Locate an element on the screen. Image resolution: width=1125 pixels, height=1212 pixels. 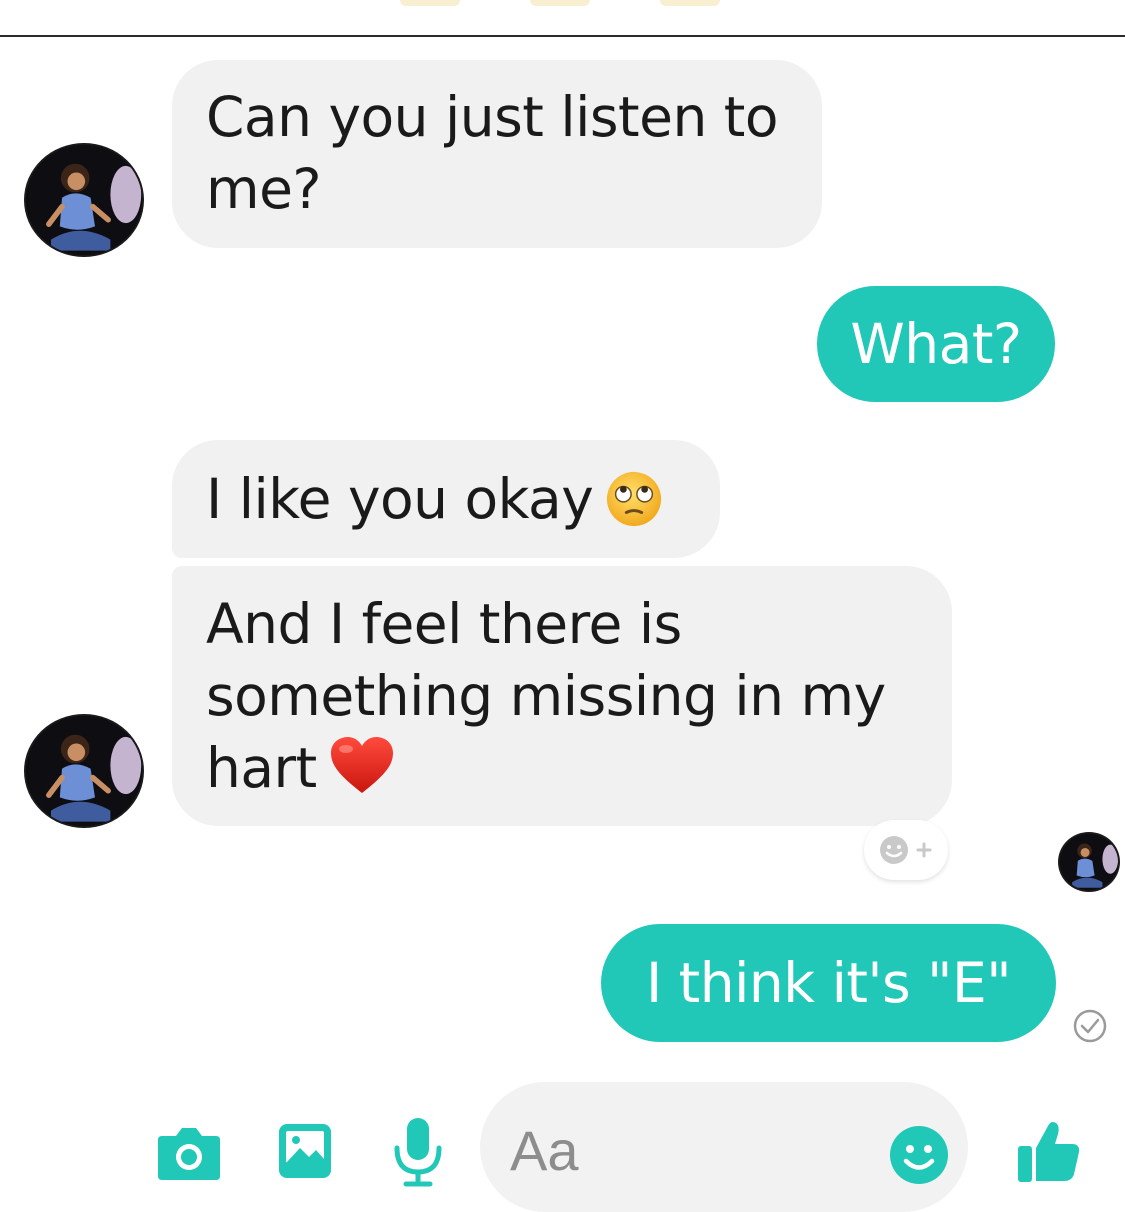
message-text: I like you okay is located at coordinates (400, 499).